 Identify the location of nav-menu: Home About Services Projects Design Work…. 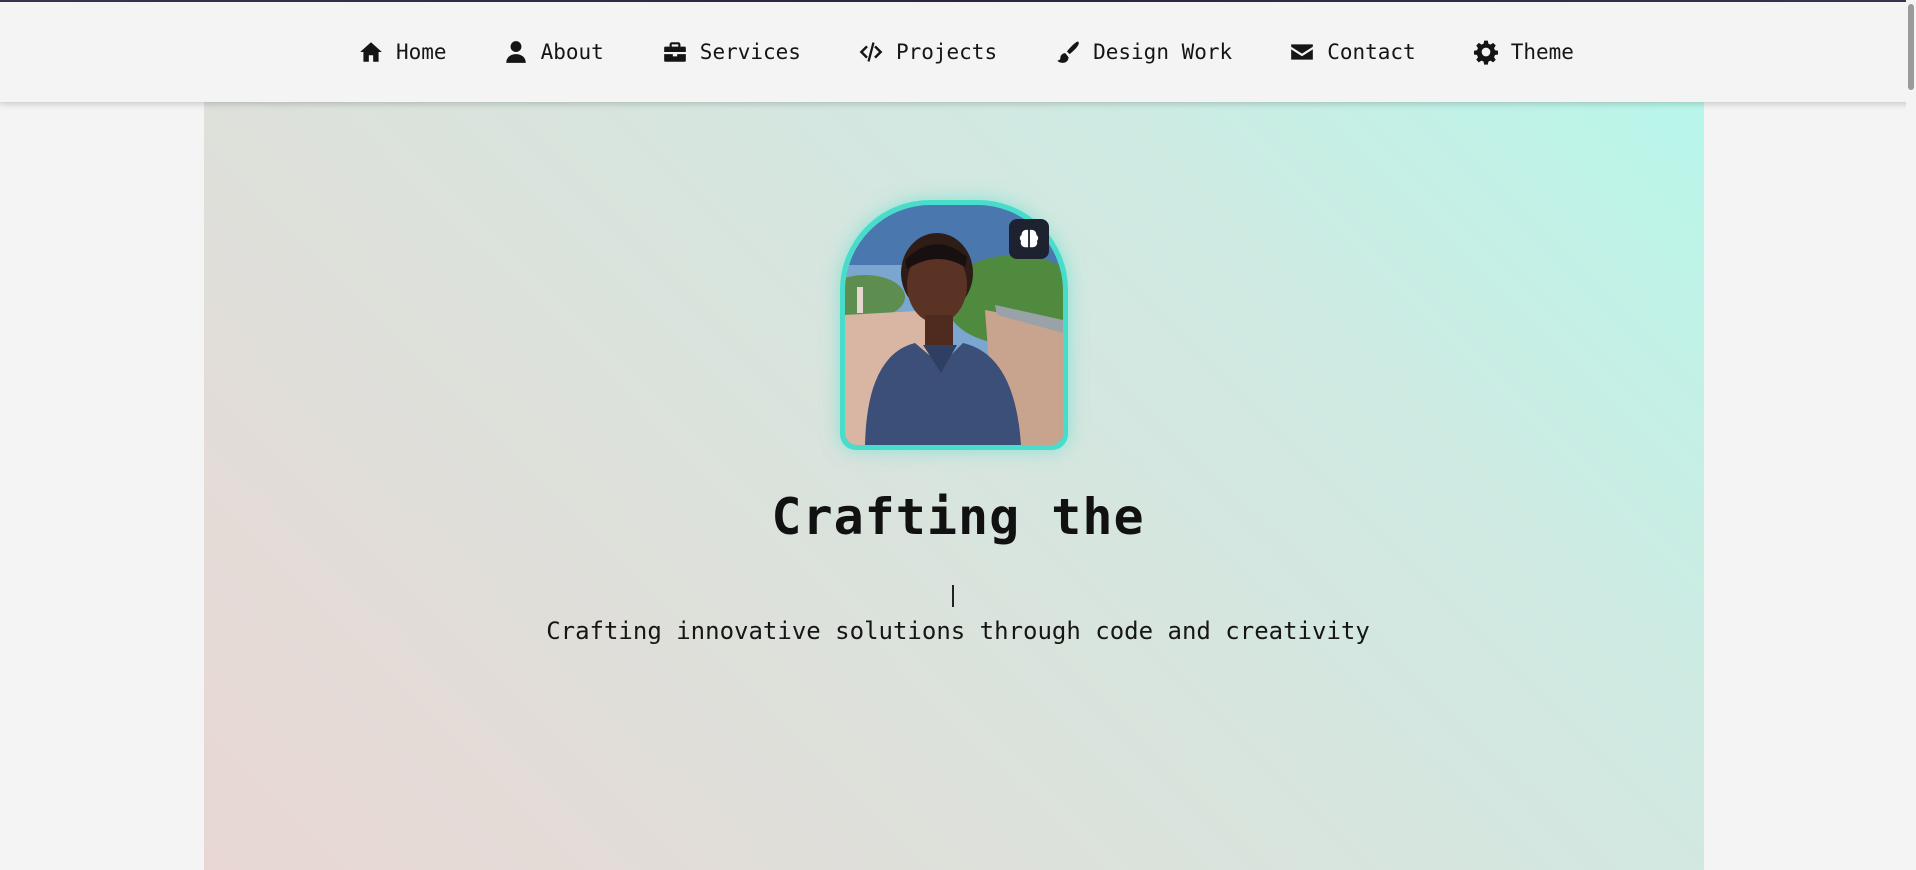
(966, 52).